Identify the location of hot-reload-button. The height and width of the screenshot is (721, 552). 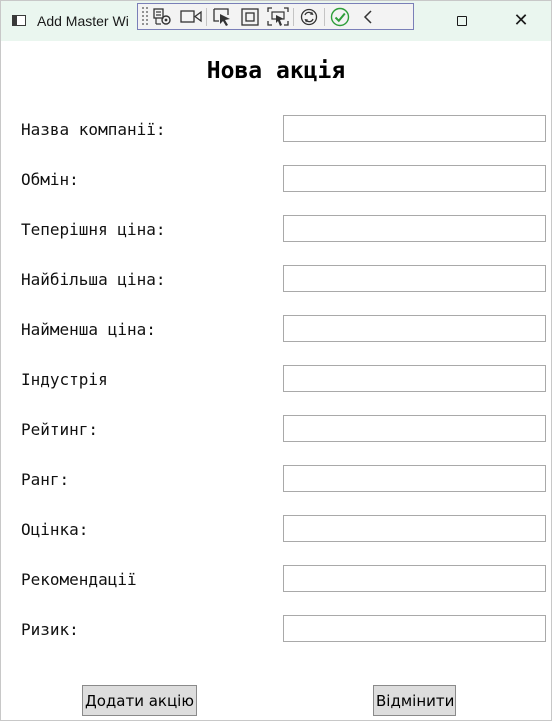
(309, 16).